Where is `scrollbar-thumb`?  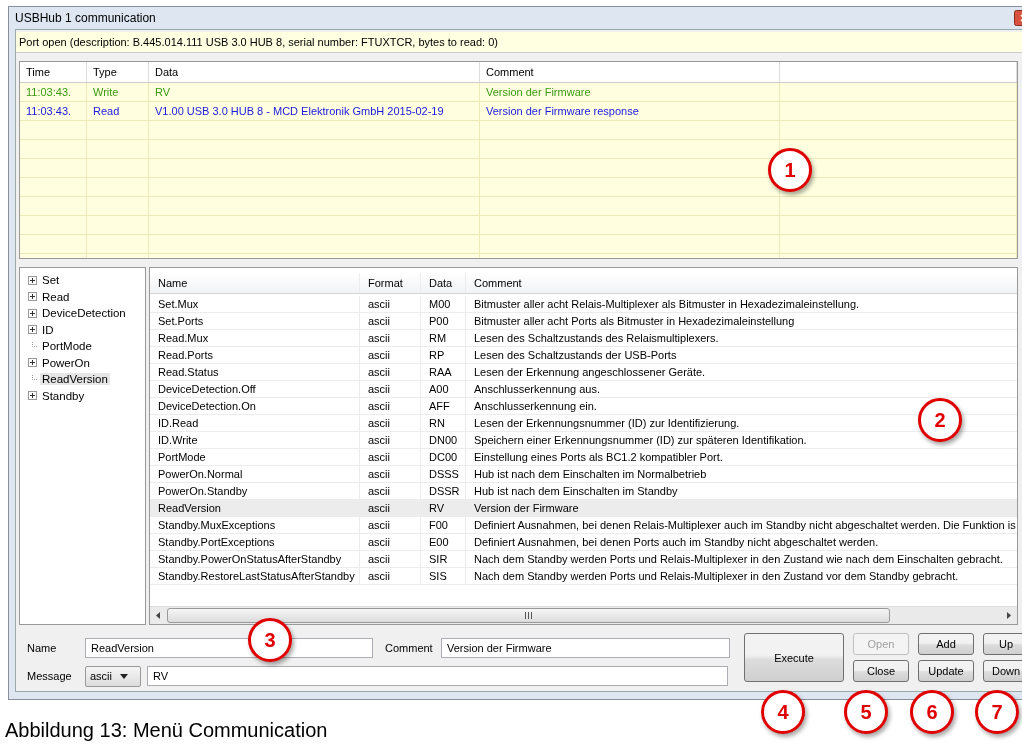
scrollbar-thumb is located at coordinates (528, 615).